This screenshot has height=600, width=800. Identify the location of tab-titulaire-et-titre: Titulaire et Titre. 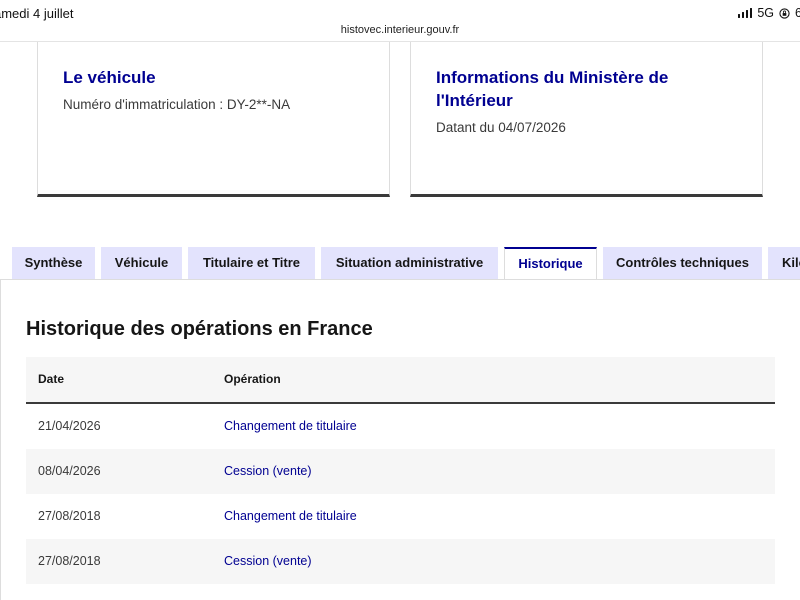
(251, 263).